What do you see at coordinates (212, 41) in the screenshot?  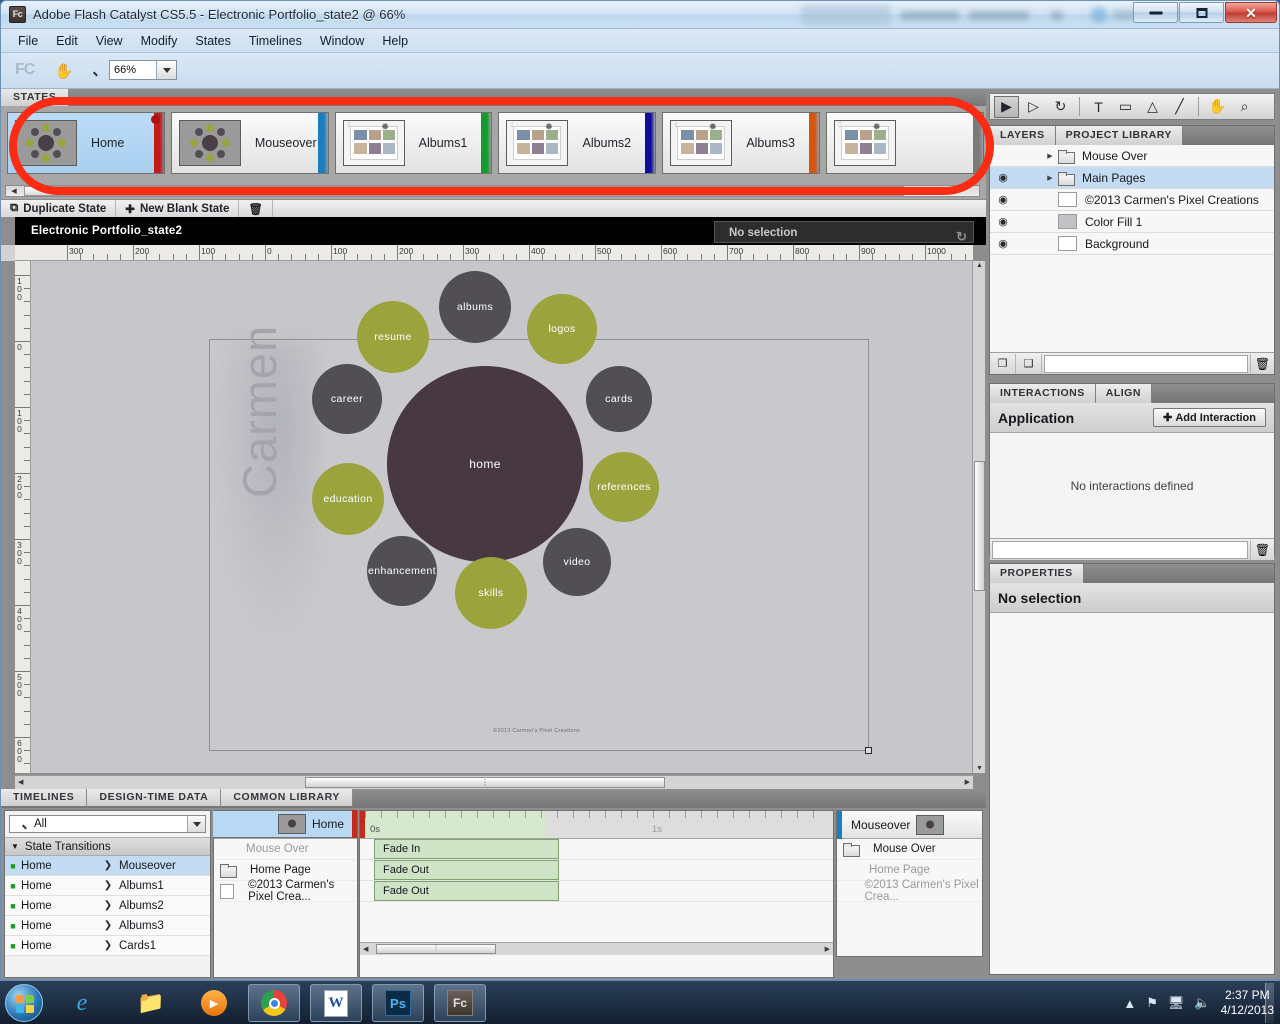 I see `menu-states: States` at bounding box center [212, 41].